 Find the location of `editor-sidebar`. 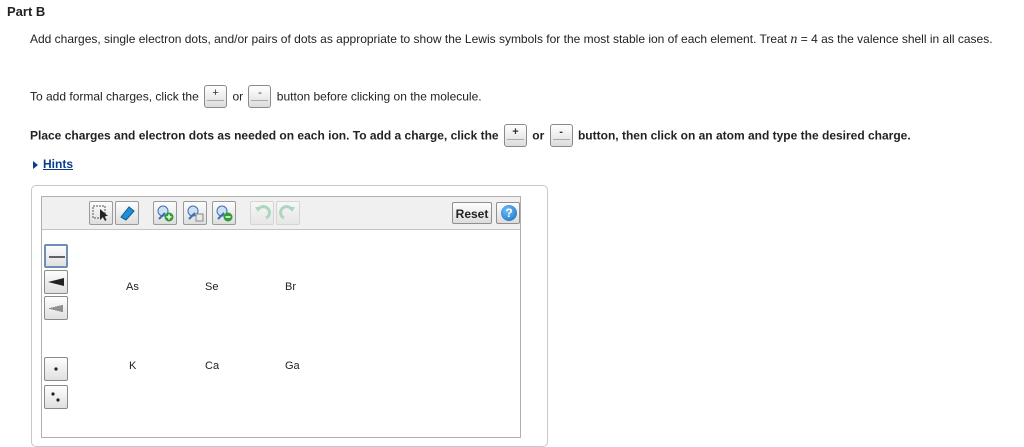

editor-sidebar is located at coordinates (57, 333).